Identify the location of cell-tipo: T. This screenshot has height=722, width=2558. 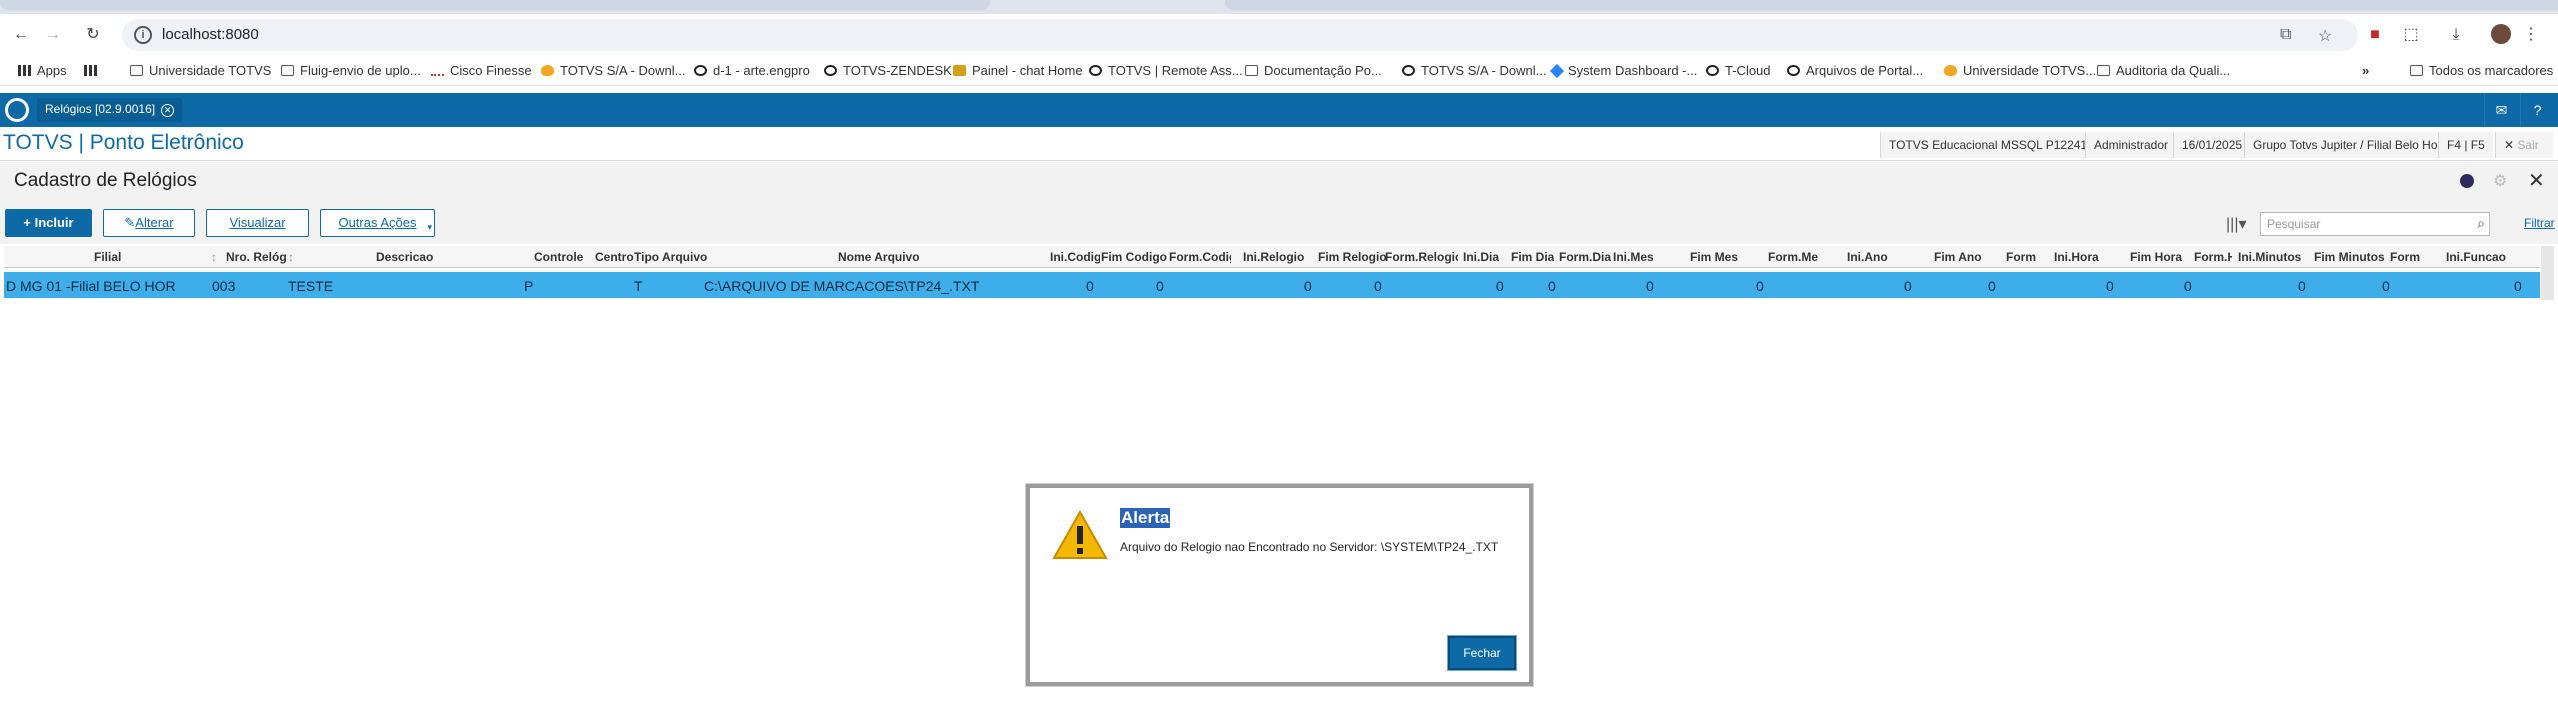
(638, 286).